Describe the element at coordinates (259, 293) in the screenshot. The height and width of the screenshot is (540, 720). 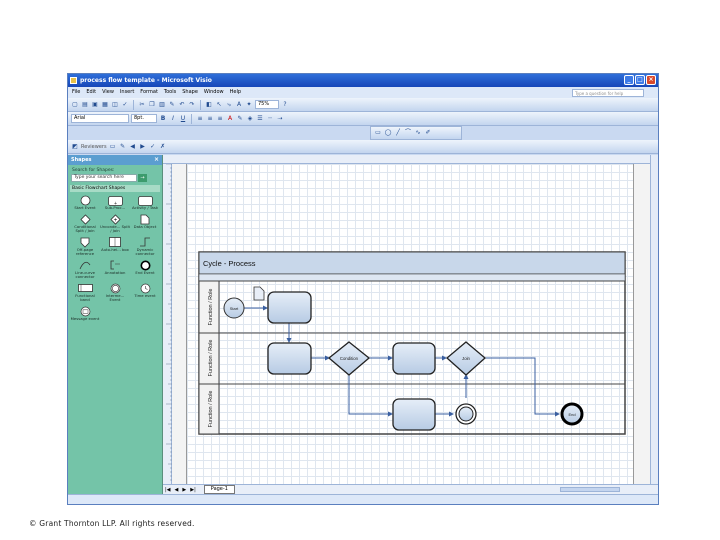
I see `data-object` at that location.